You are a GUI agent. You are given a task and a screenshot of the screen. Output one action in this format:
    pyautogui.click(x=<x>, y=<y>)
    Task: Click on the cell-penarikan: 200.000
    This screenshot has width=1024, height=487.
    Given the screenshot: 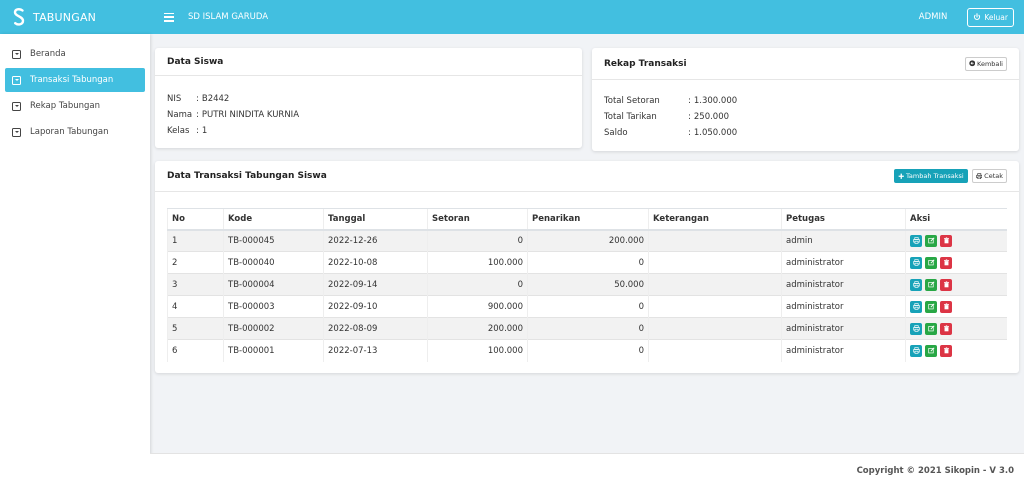 What is the action you would take?
    pyautogui.click(x=588, y=240)
    